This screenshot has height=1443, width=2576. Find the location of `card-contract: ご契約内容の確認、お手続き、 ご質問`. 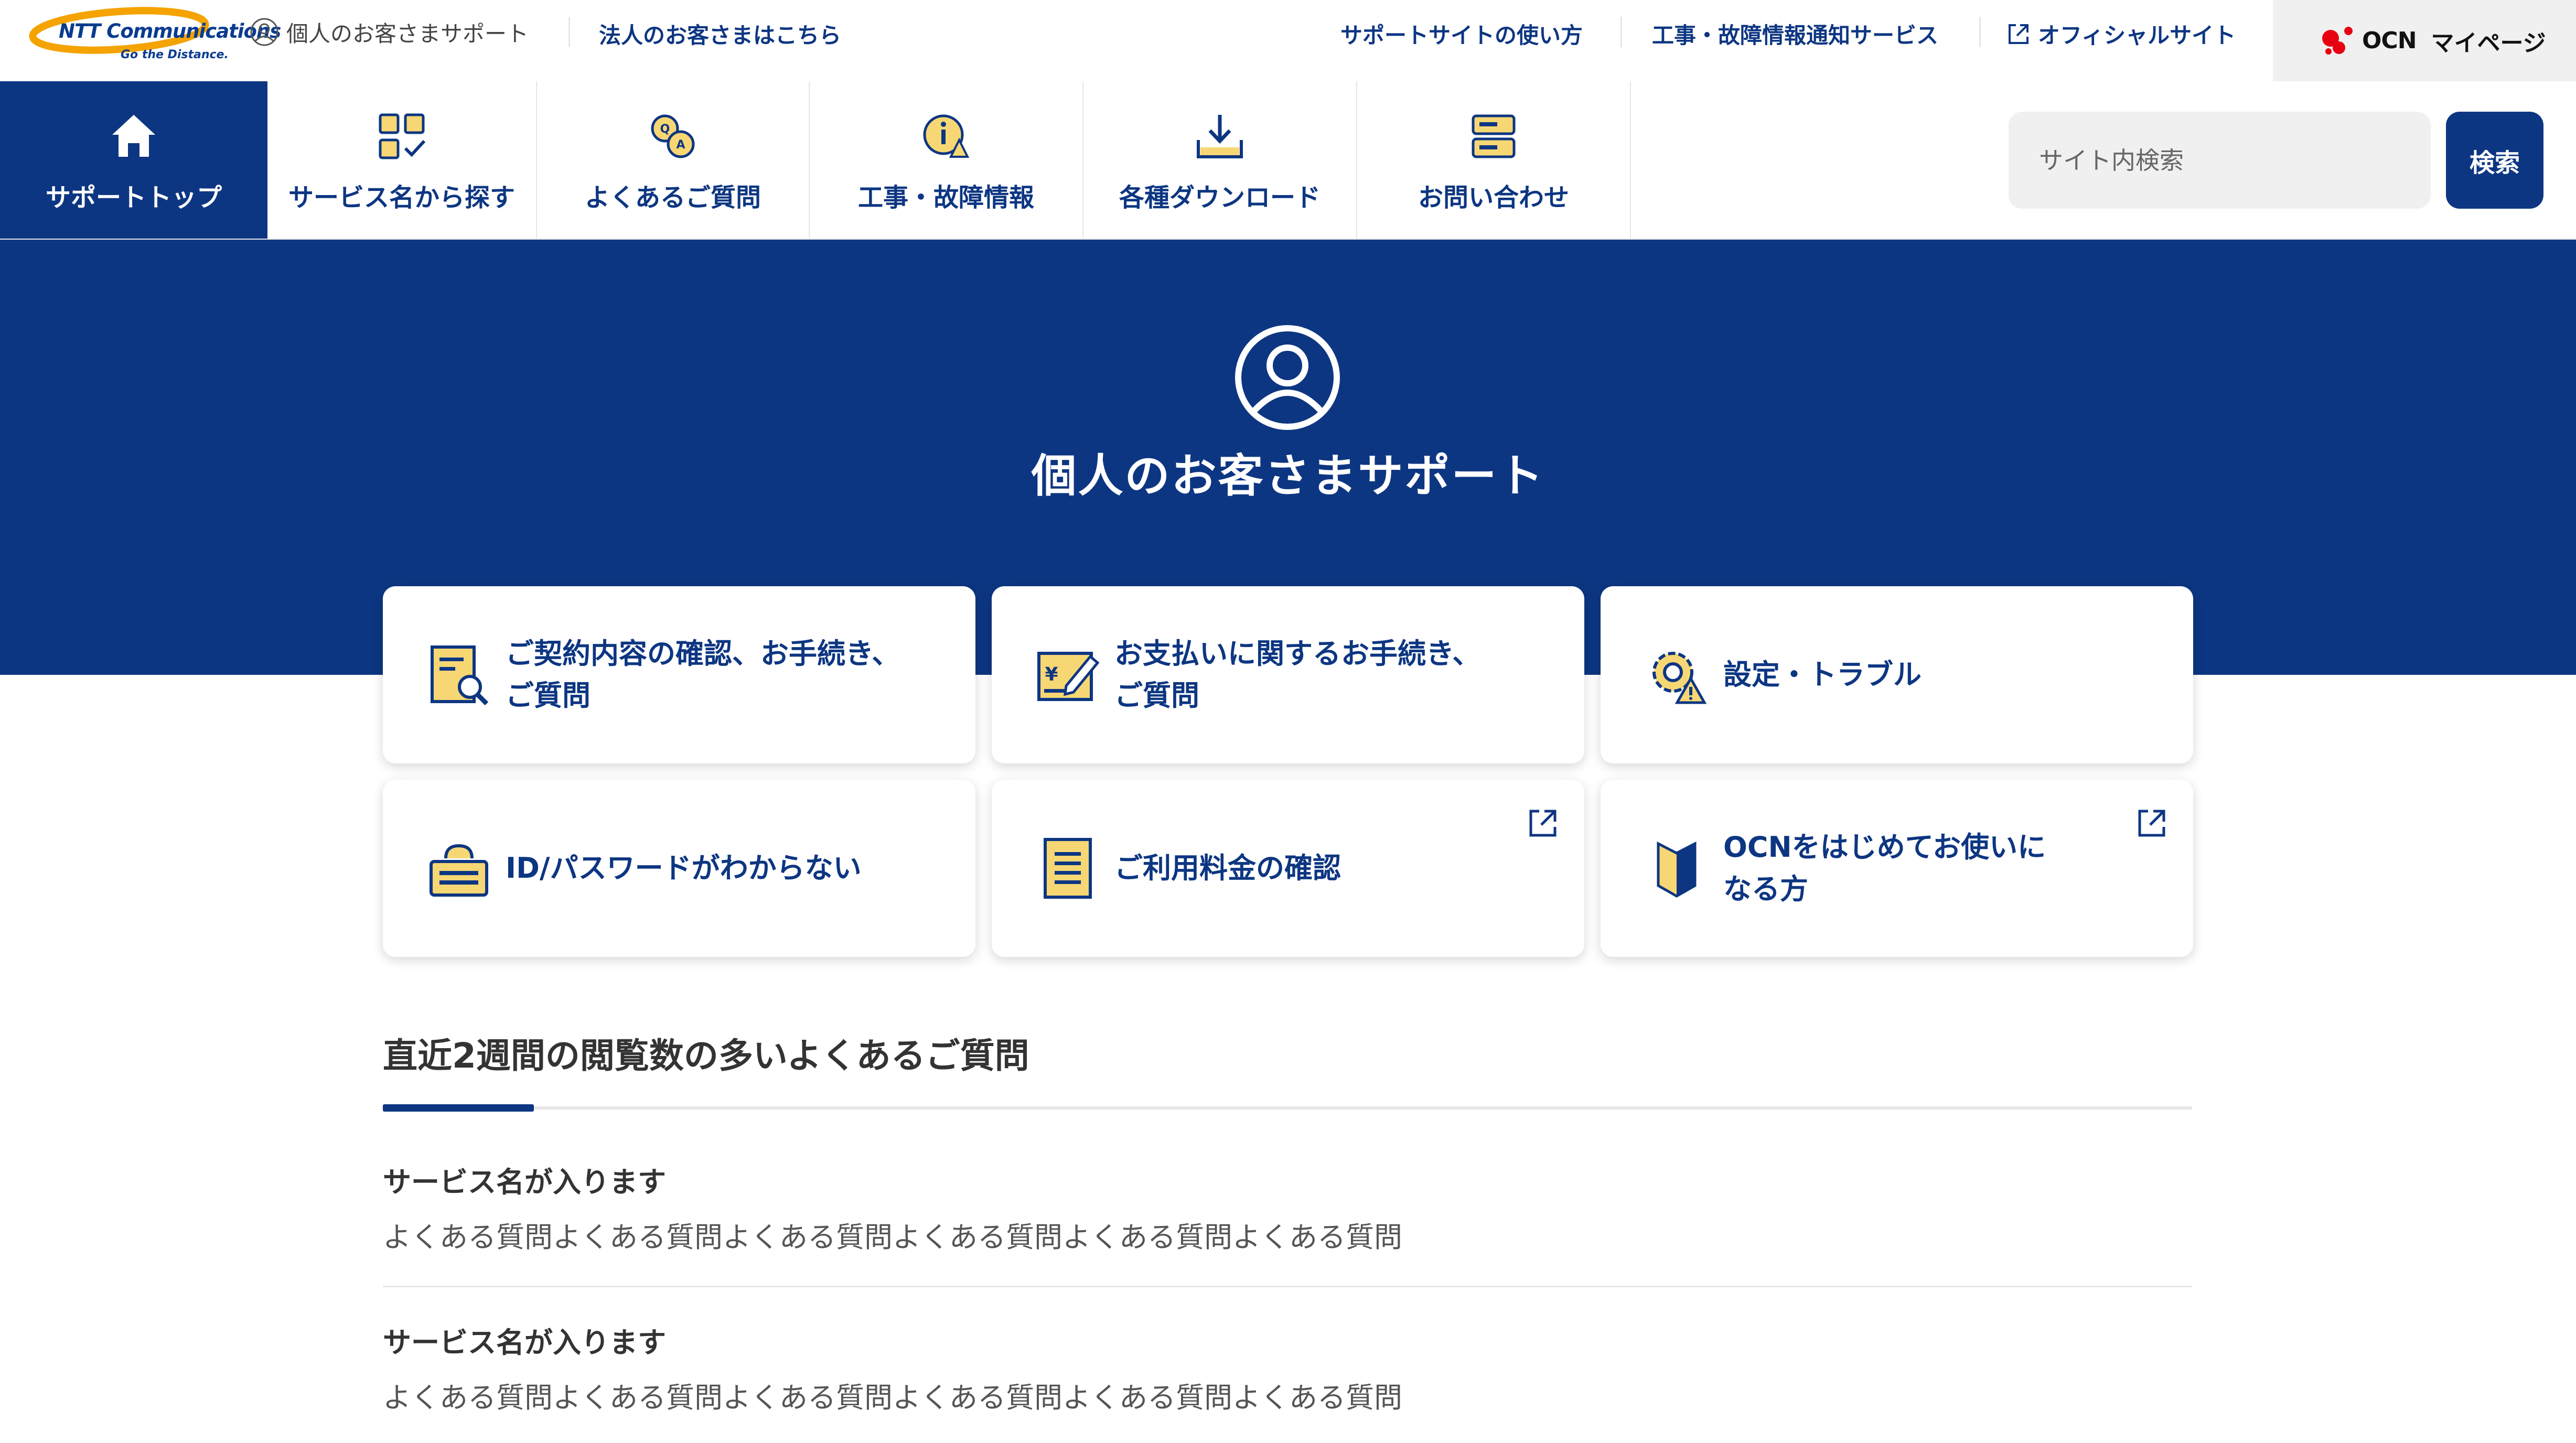

card-contract: ご契約内容の確認、お手続き、 ご質問 is located at coordinates (679, 674).